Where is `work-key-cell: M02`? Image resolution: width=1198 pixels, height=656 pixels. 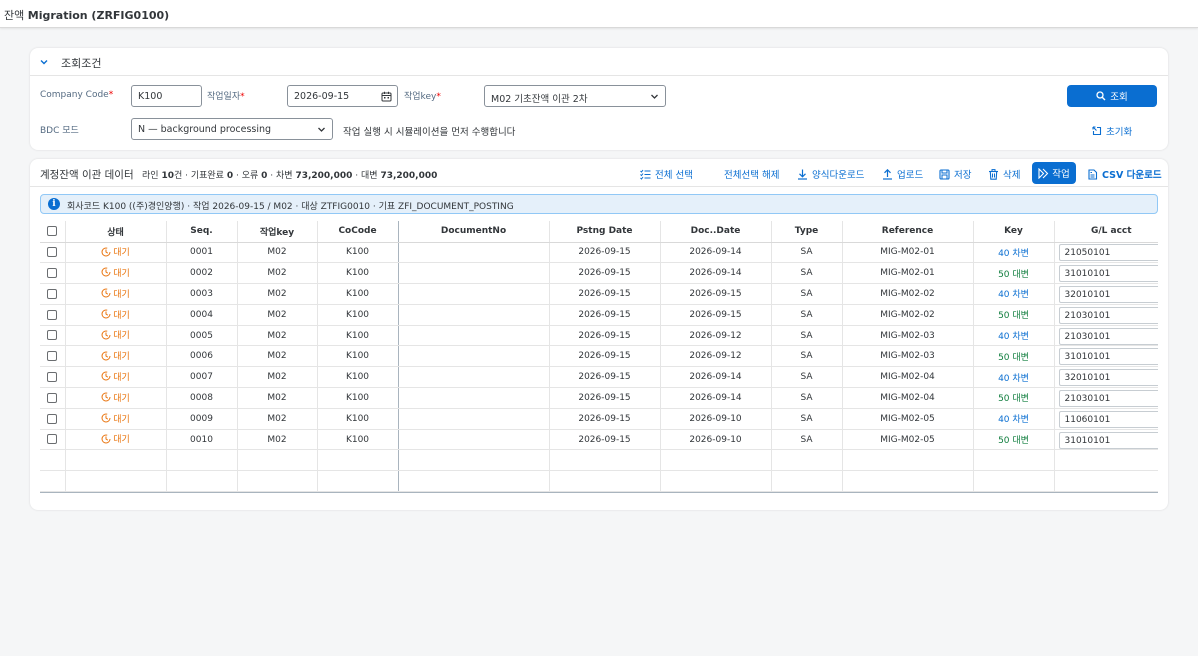 work-key-cell: M02 is located at coordinates (277, 273).